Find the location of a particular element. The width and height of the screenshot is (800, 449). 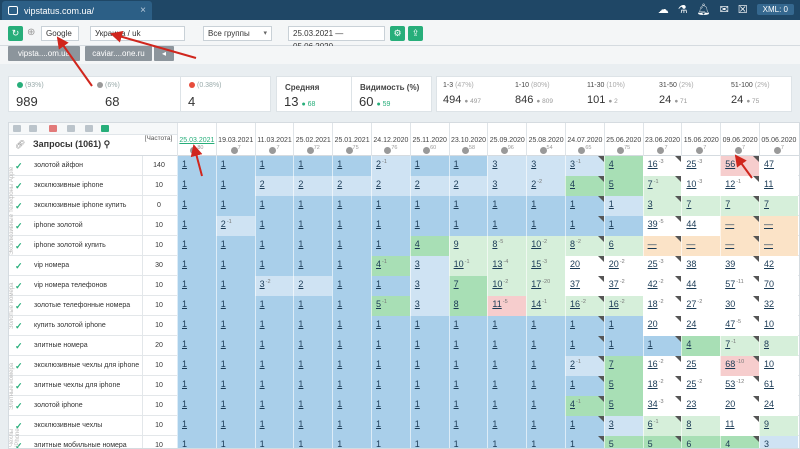

date-column-header: 25.06.2020 75 is located at coordinates (623, 139).